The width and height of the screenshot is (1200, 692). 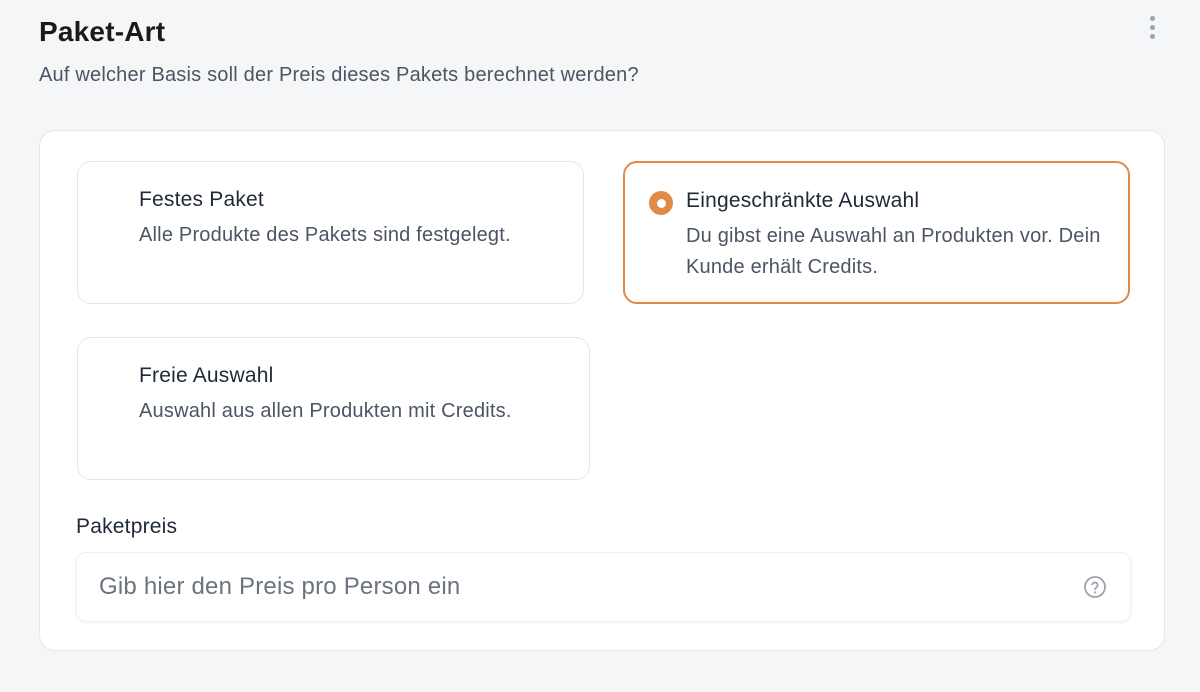 What do you see at coordinates (127, 526) in the screenshot?
I see `price-label: Paketpreis` at bounding box center [127, 526].